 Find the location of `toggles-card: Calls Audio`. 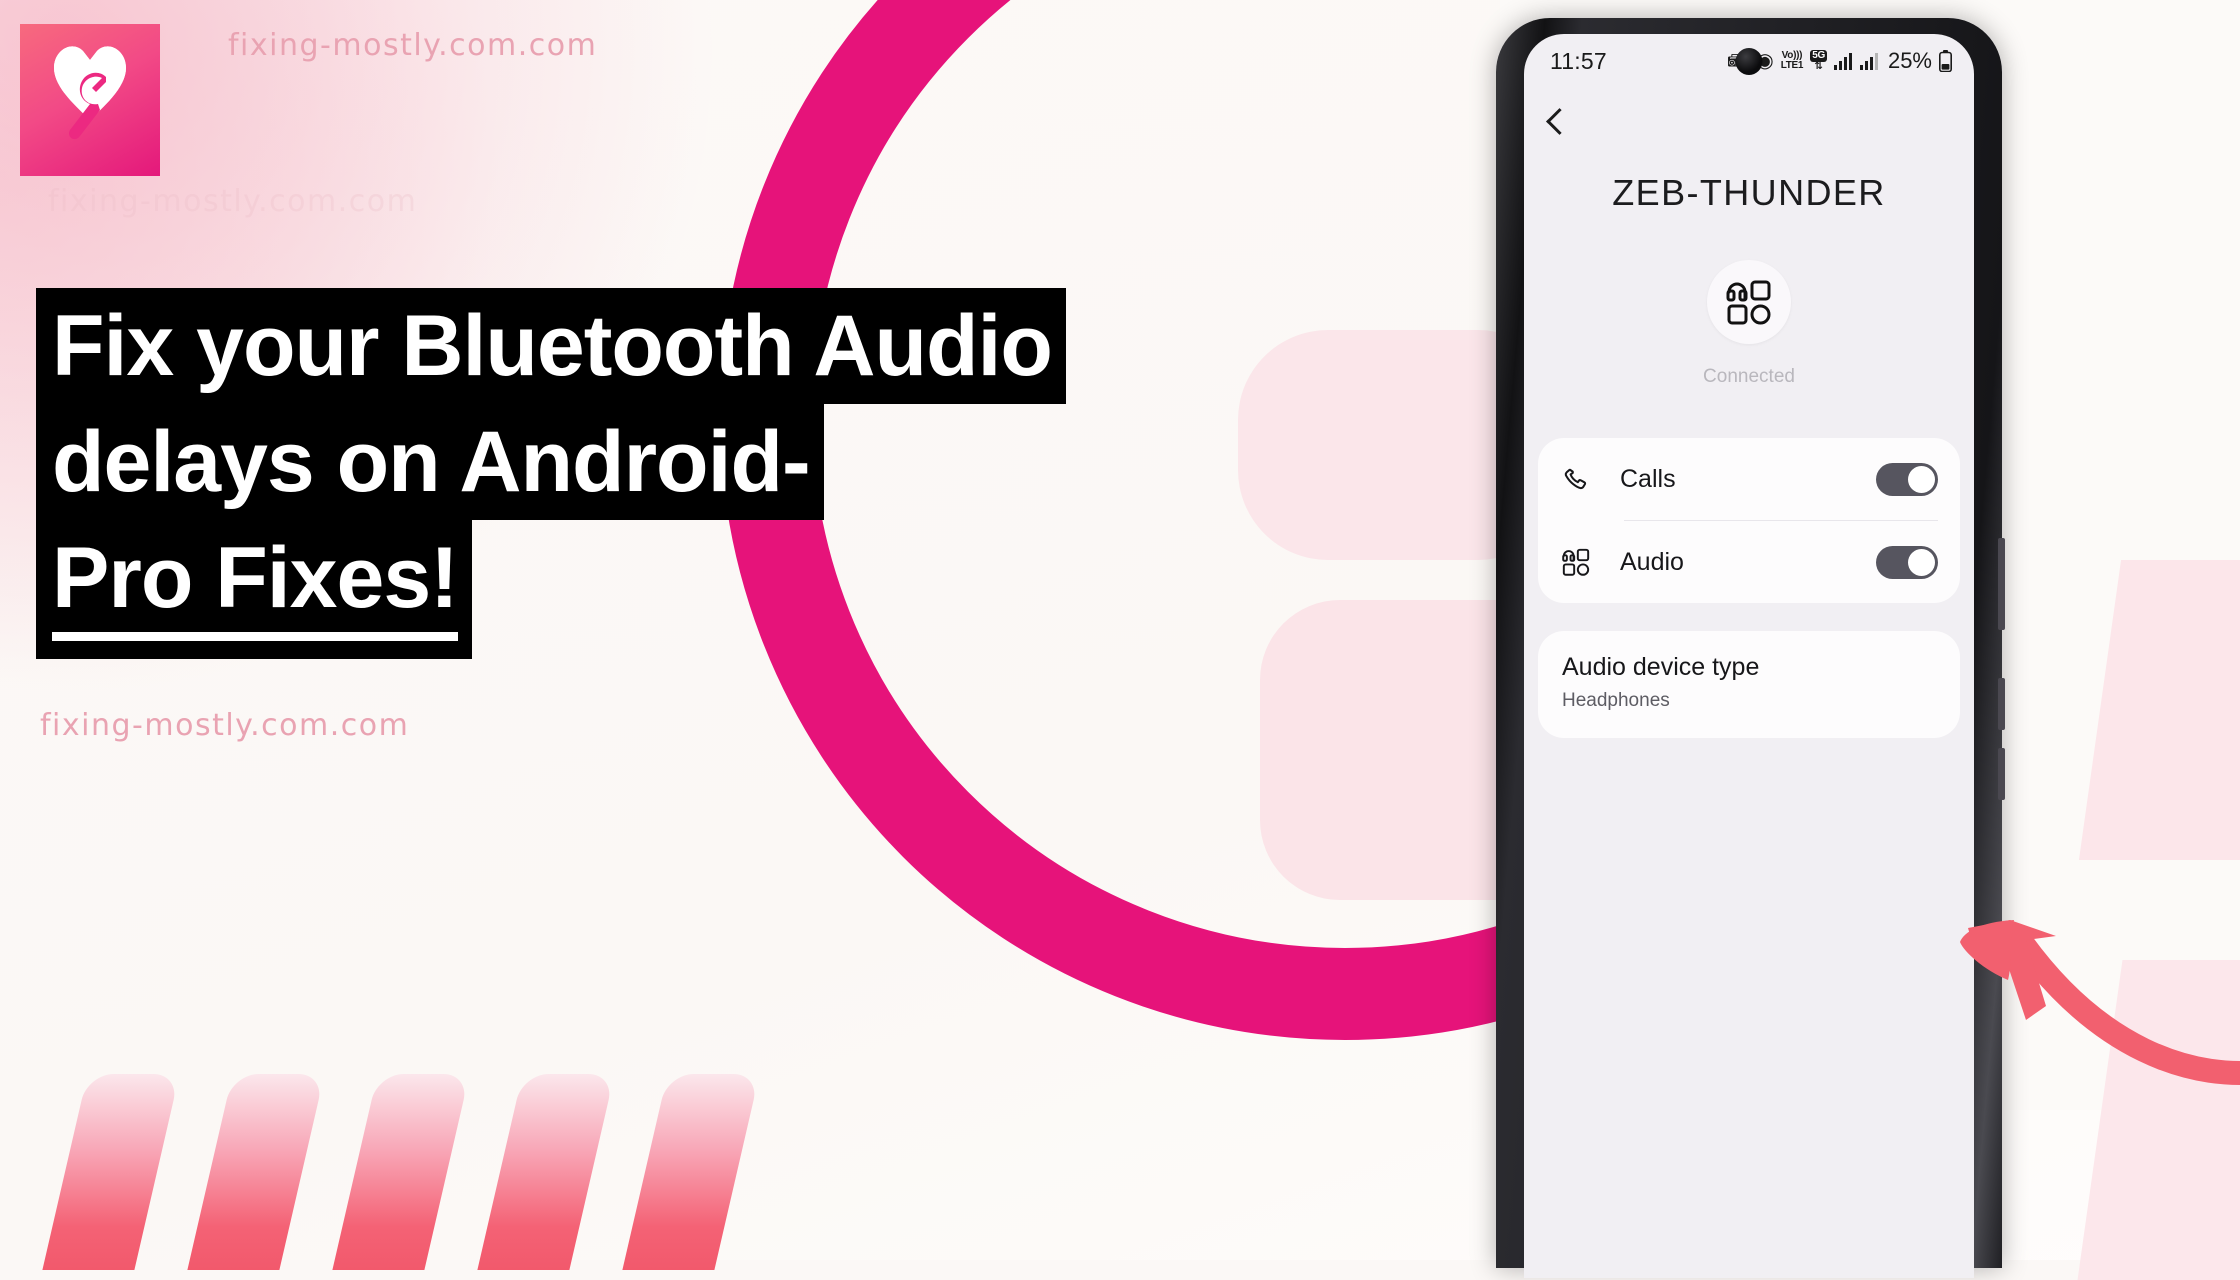

toggles-card: Calls Audio is located at coordinates (1749, 520).